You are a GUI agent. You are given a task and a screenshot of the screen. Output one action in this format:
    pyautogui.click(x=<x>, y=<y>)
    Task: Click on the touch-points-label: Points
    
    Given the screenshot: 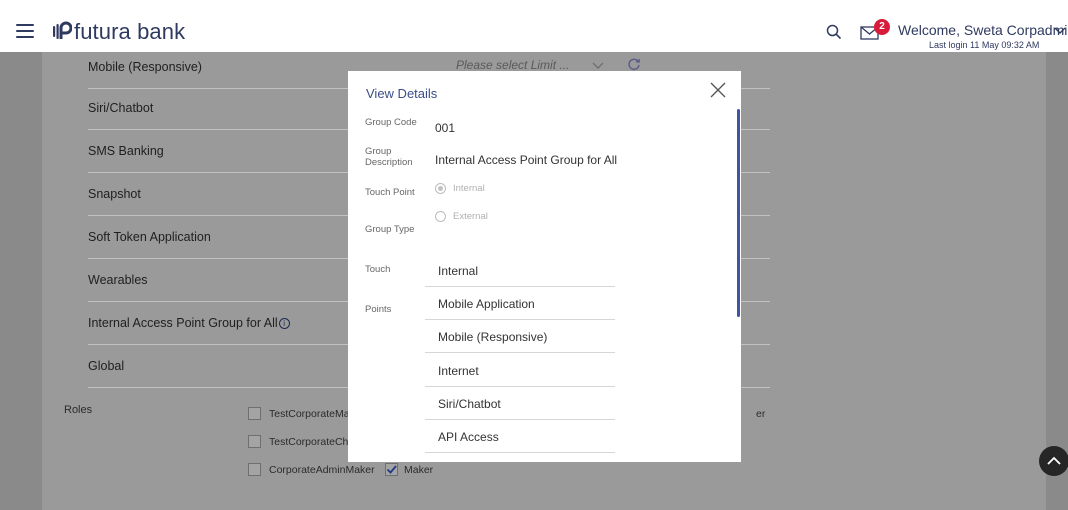 What is the action you would take?
    pyautogui.click(x=378, y=309)
    